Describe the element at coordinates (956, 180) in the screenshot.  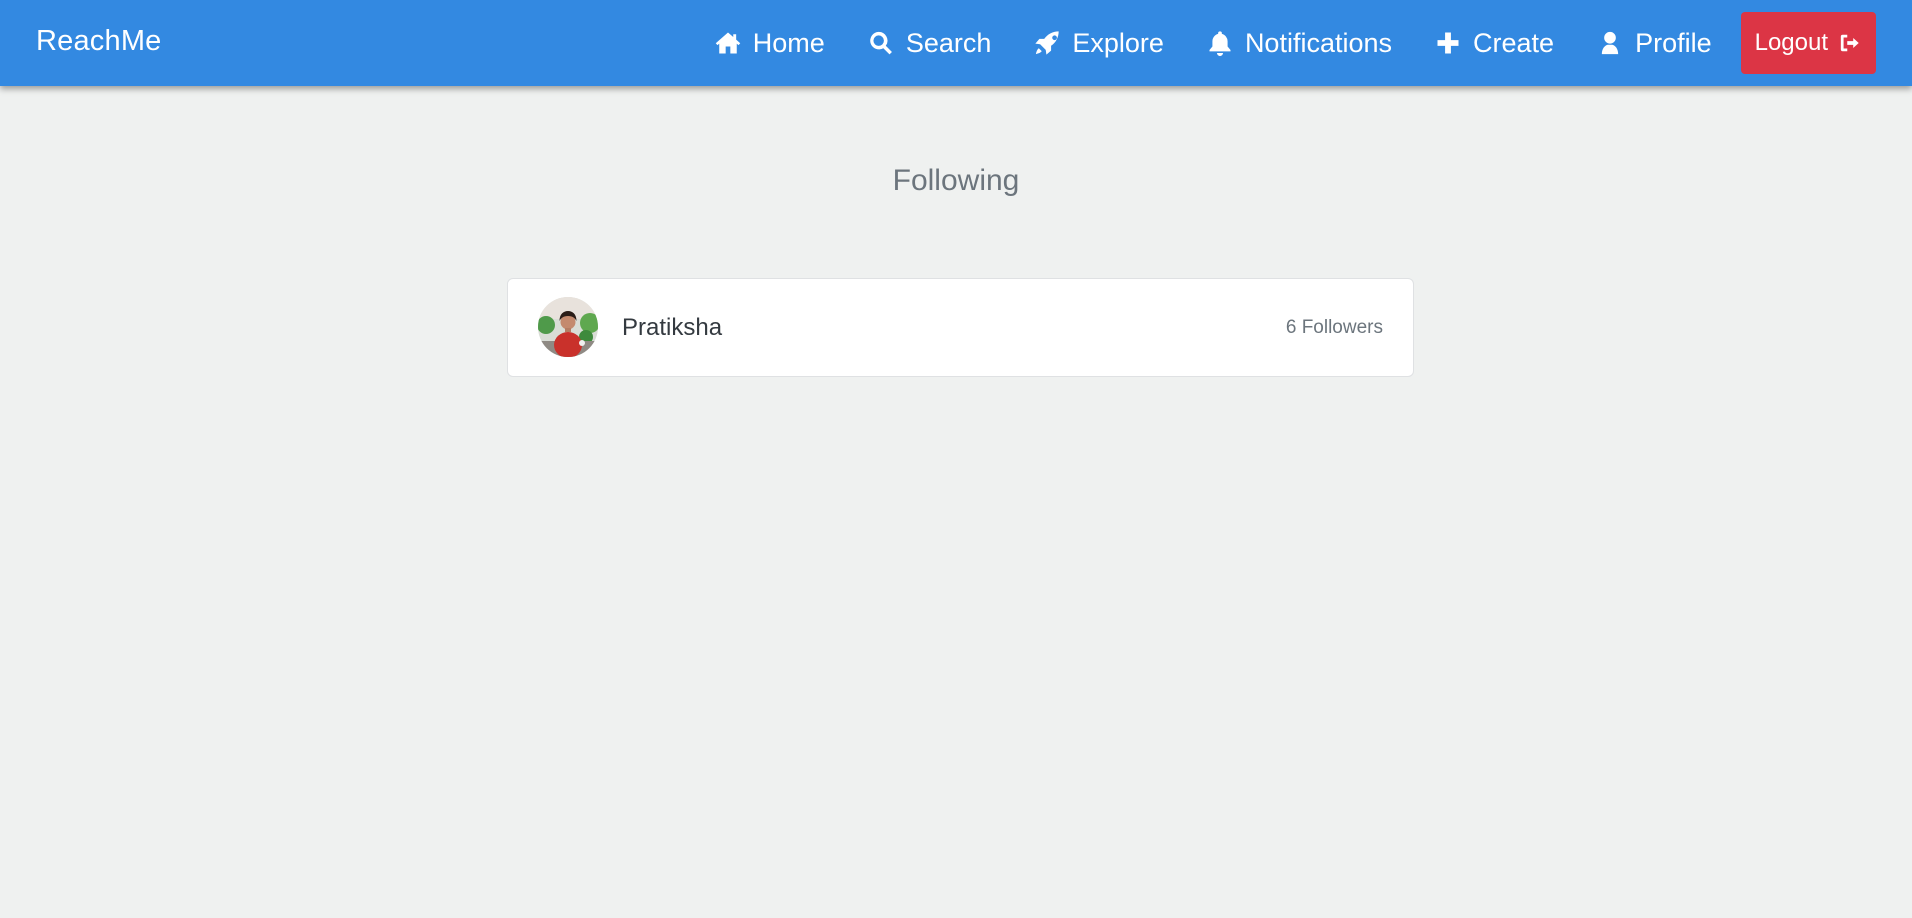
I see `page-title: Following` at that location.